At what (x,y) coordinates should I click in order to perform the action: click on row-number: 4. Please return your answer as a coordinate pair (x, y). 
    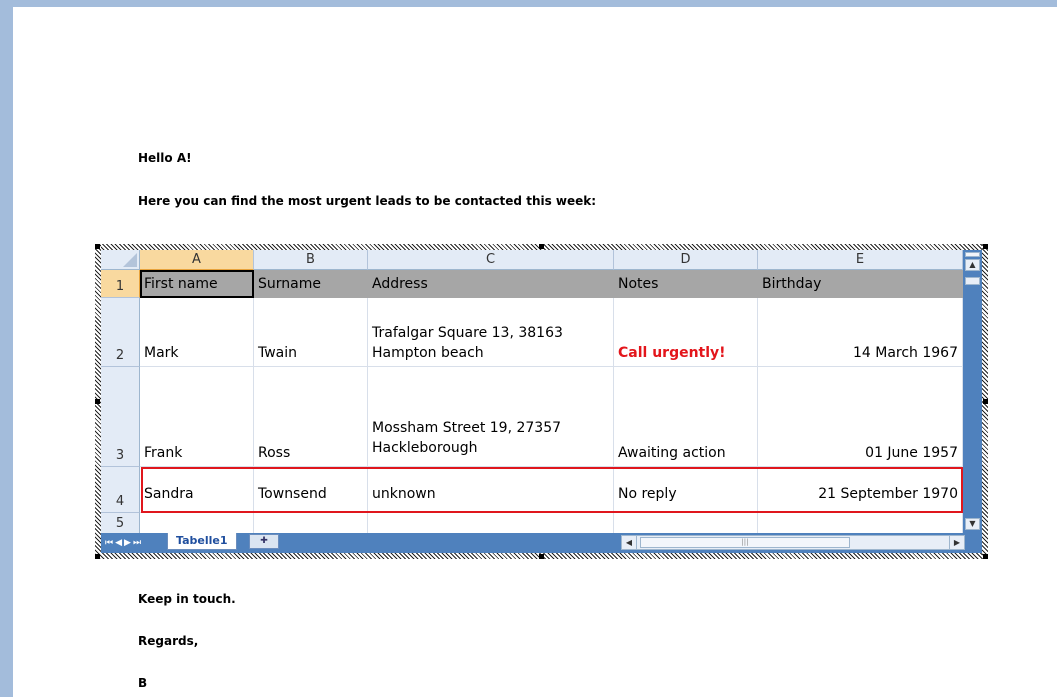
    Looking at the image, I should click on (120, 501).